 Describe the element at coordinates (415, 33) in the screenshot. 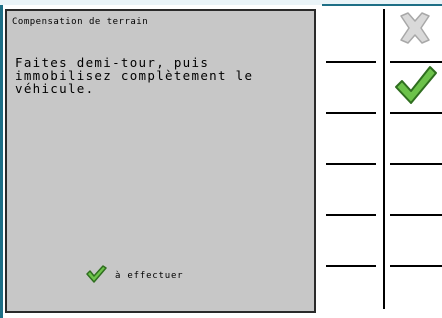

I see `cancel-softkey` at that location.